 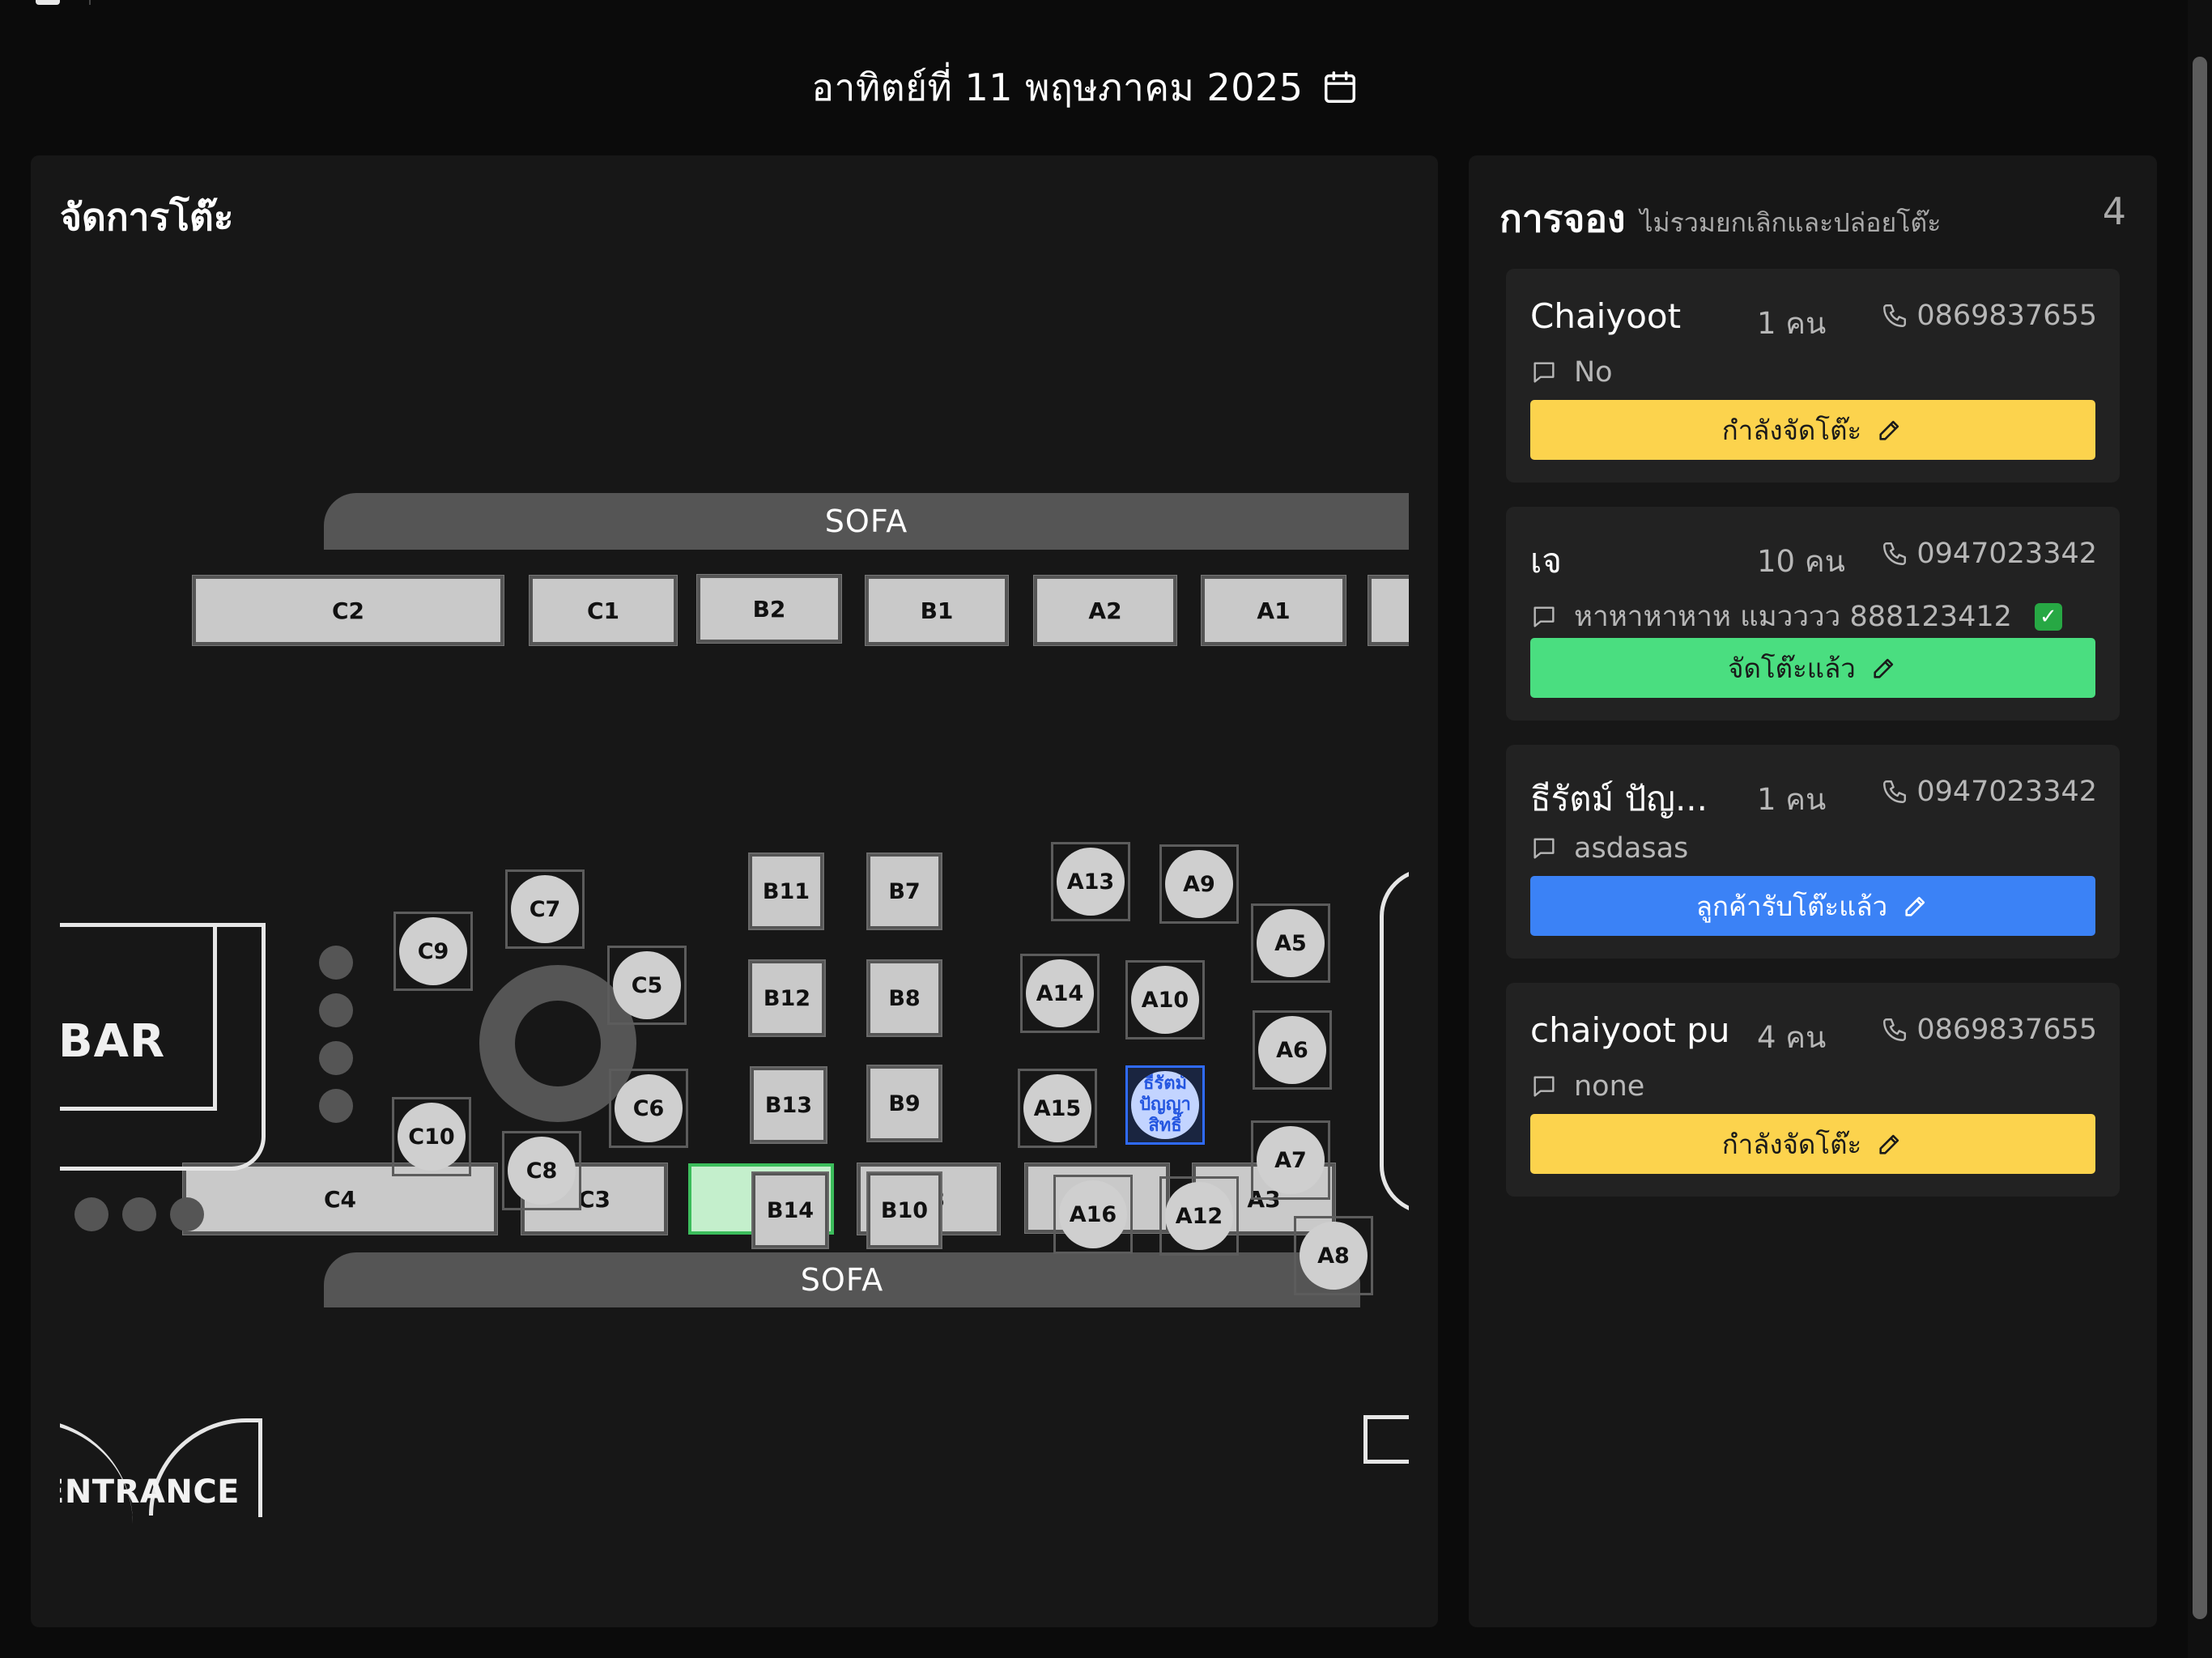 I want to click on booking-status-label: กำลังจัดโต๊ะ, so click(x=1792, y=1144).